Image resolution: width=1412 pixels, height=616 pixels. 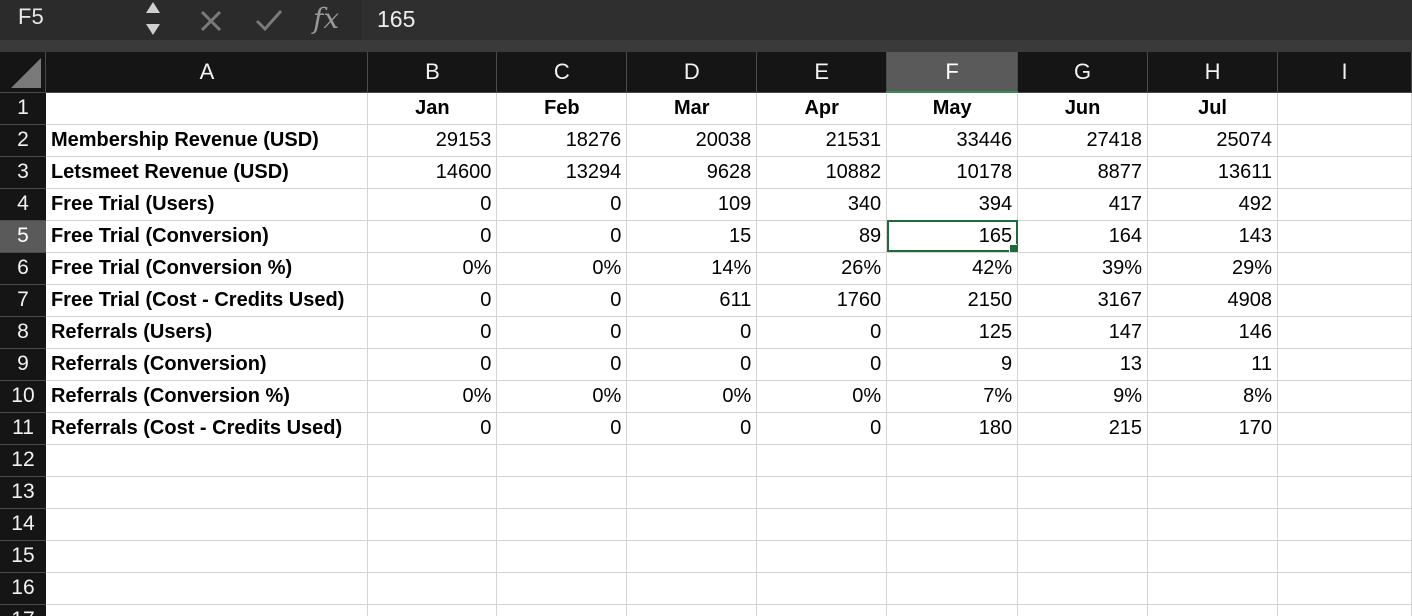 What do you see at coordinates (23, 332) in the screenshot?
I see `row-header-8: 8` at bounding box center [23, 332].